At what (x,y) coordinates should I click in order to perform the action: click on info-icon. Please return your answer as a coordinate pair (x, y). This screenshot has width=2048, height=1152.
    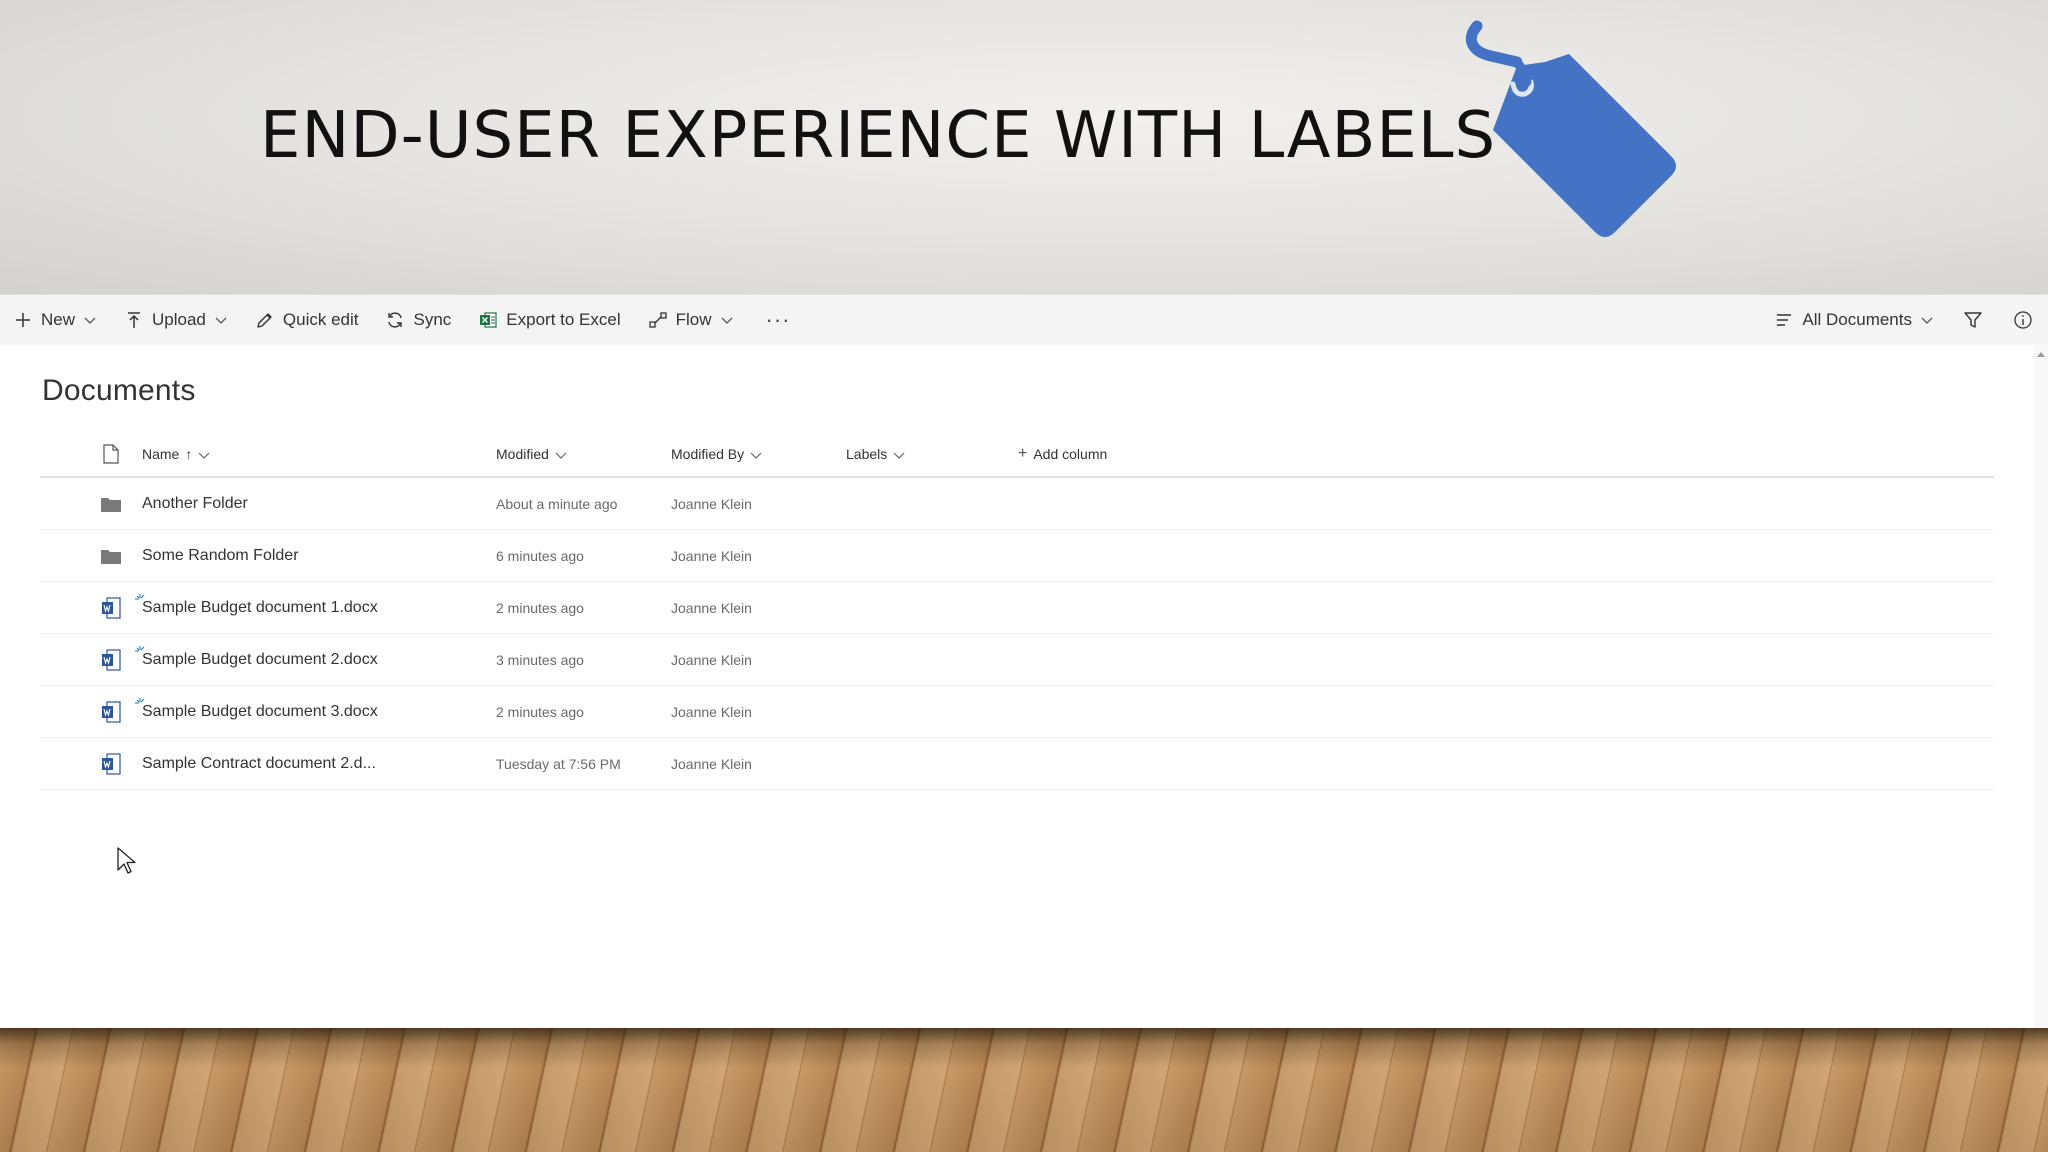
    Looking at the image, I should click on (2023, 320).